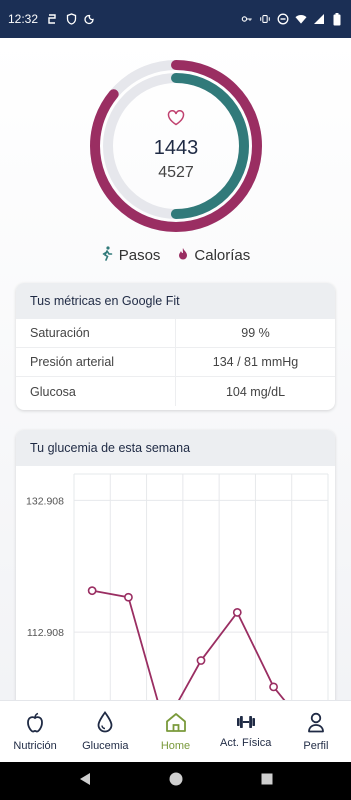  I want to click on steps-value: 1443, so click(176, 148).